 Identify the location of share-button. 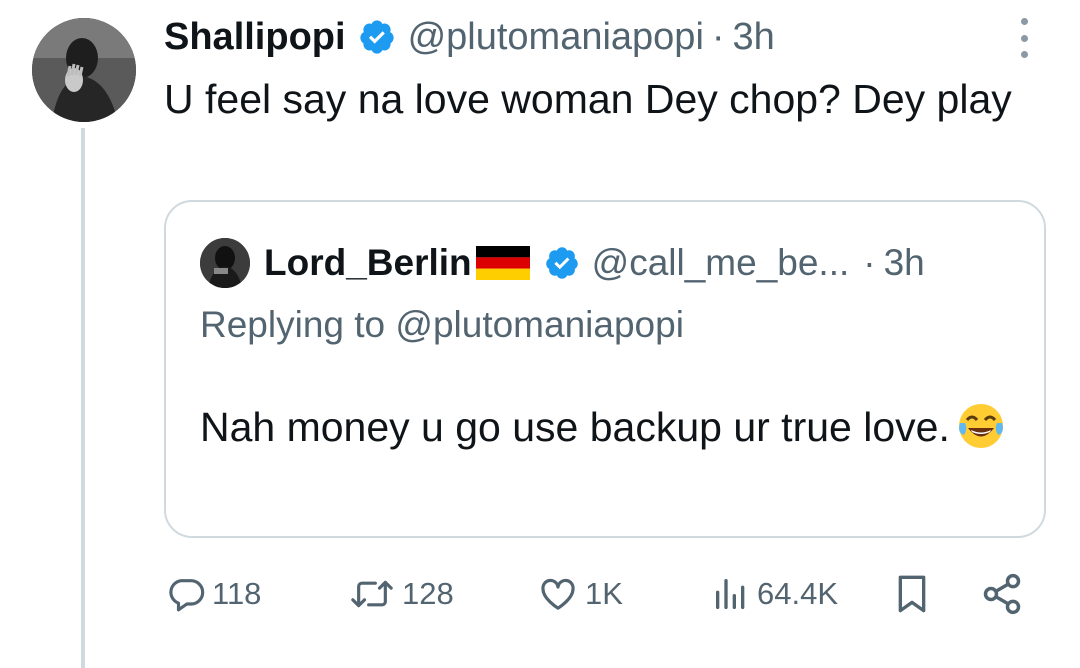
(1002, 594).